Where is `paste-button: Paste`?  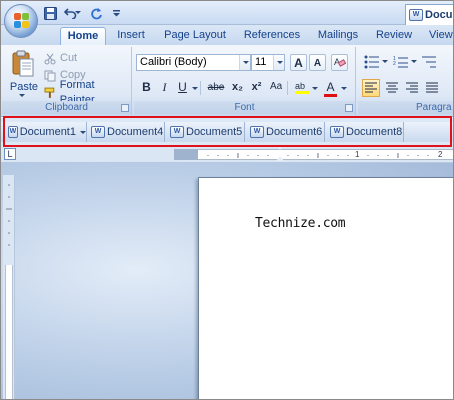
paste-button: Paste is located at coordinates (24, 87).